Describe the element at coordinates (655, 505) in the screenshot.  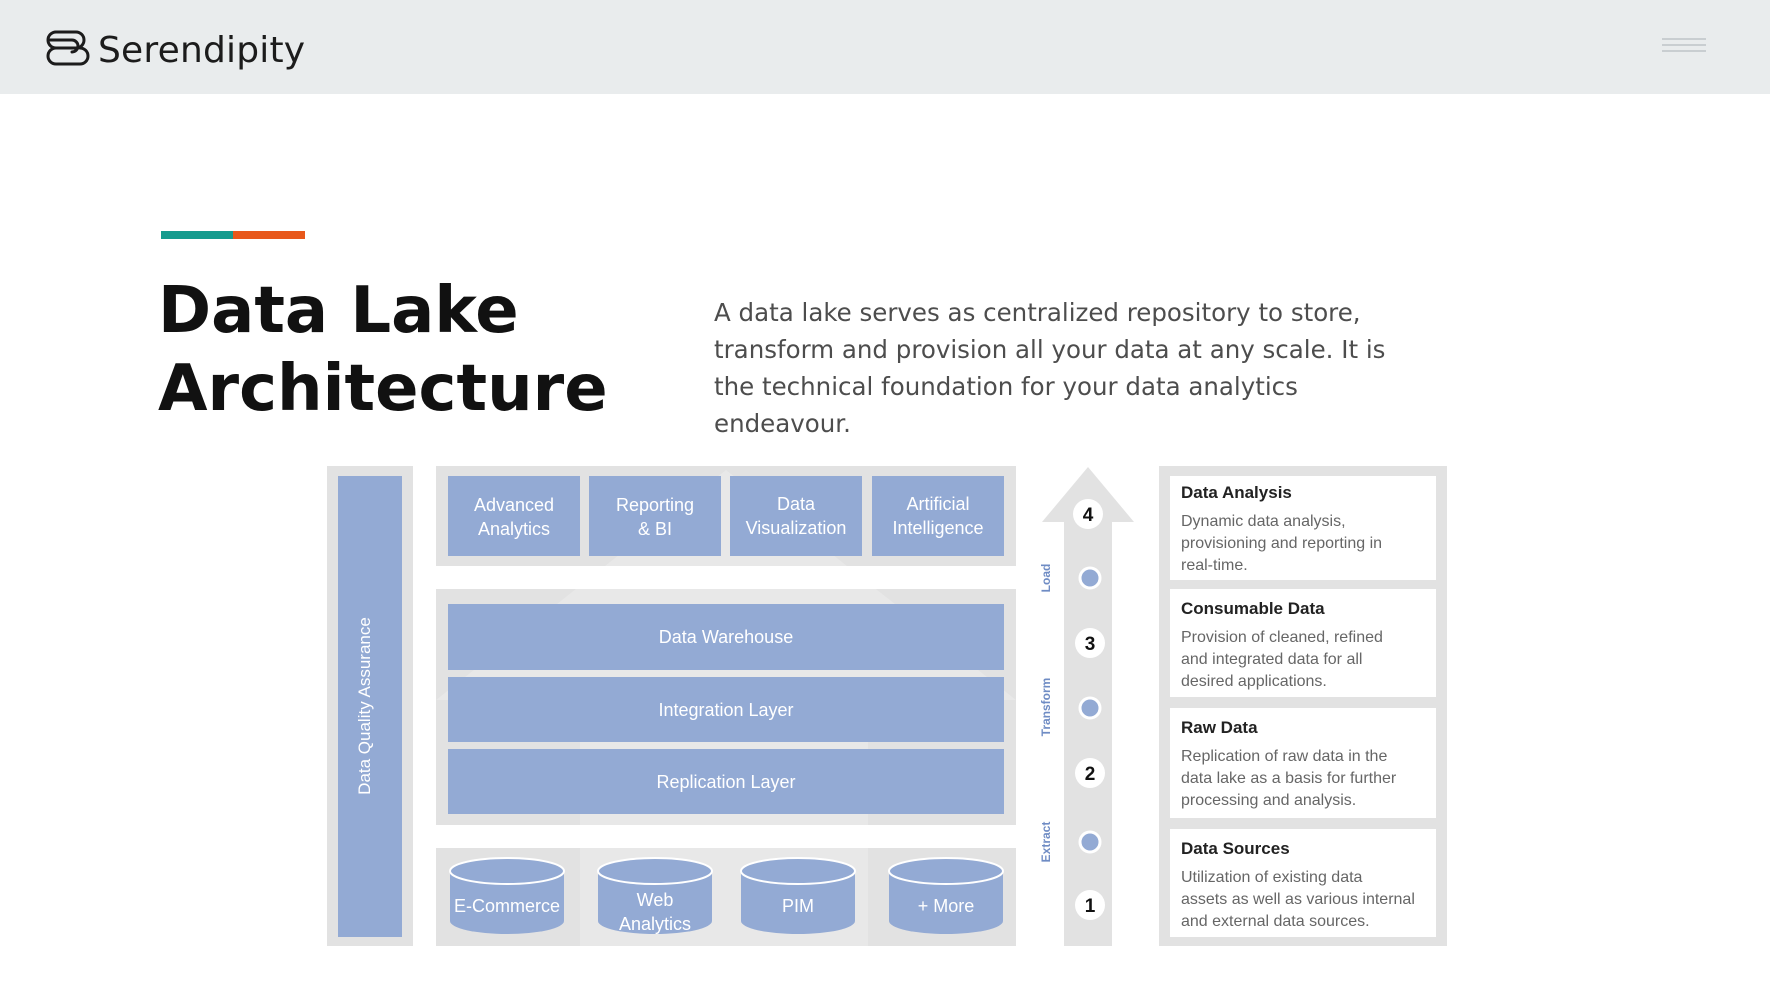
I see `svg-text: Reporting` at that location.